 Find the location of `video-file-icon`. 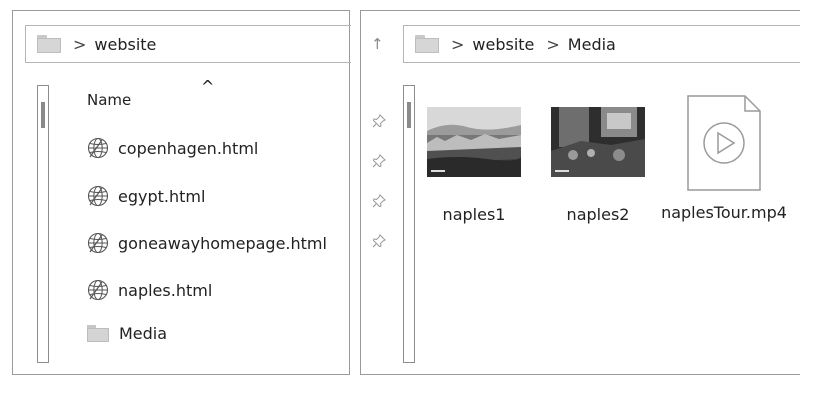

video-file-icon is located at coordinates (724, 143).